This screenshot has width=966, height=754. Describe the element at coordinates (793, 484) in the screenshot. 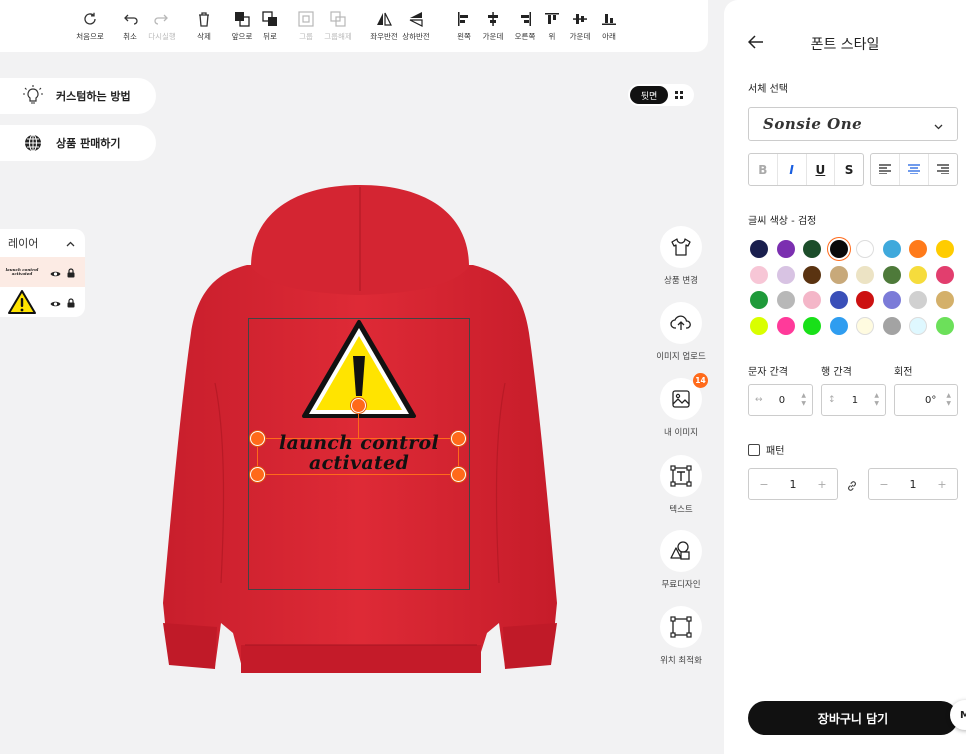

I see `pattern-x-stepper: − 1 +` at that location.